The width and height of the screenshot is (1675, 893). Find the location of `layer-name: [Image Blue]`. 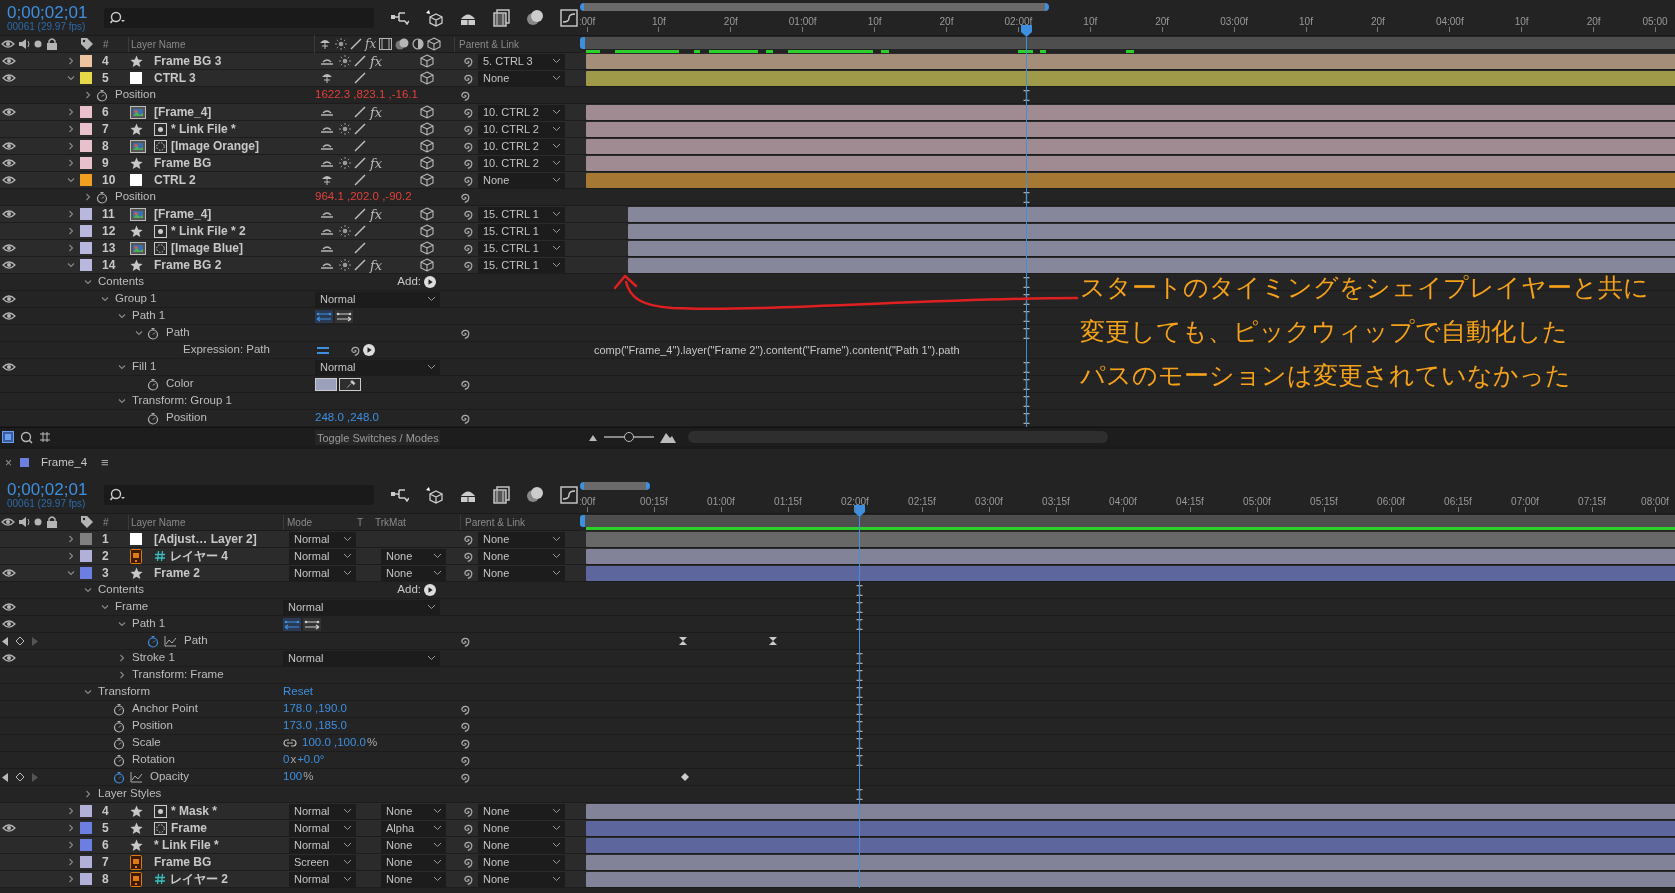

layer-name: [Image Blue] is located at coordinates (207, 248).